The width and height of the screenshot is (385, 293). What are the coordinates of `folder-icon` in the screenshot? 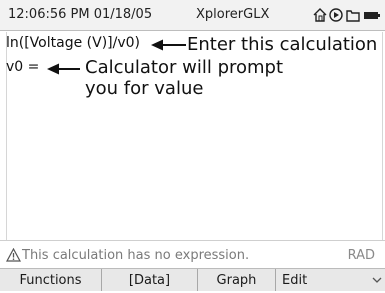 It's located at (353, 16).